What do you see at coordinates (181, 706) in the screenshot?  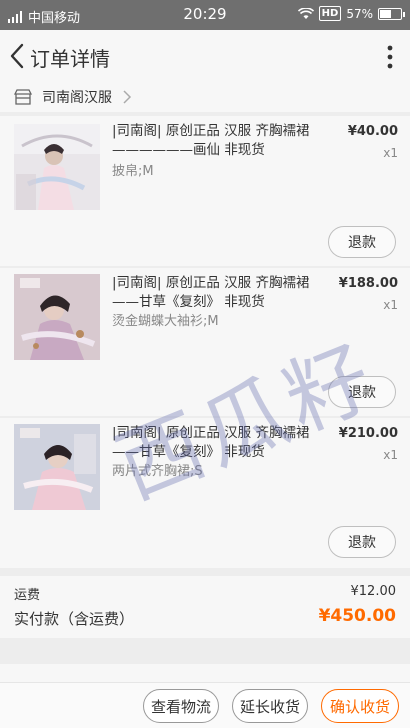 I see `view-logistics-button: 查看物流` at bounding box center [181, 706].